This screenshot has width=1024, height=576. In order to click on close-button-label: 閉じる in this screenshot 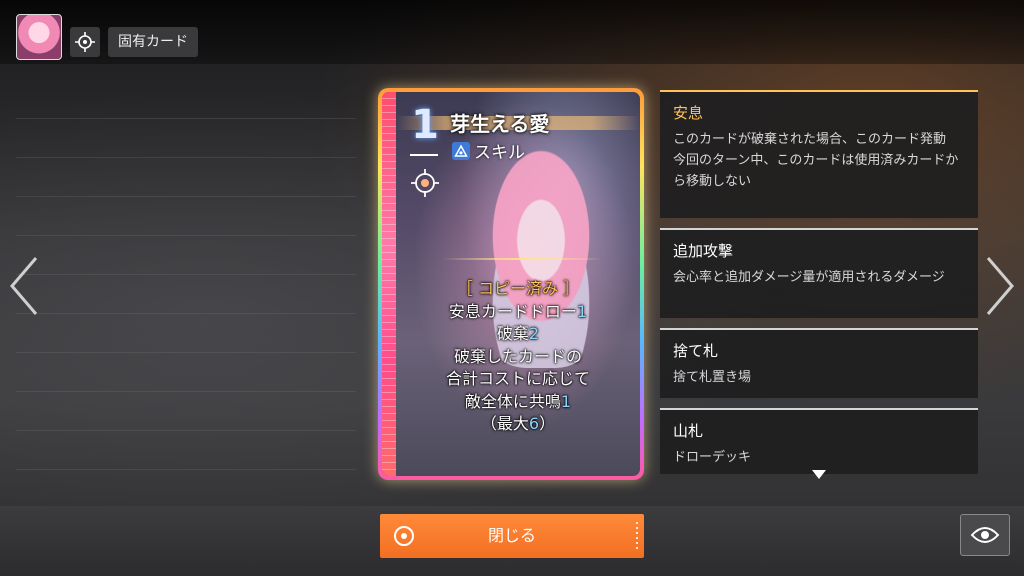, I will do `click(511, 535)`.